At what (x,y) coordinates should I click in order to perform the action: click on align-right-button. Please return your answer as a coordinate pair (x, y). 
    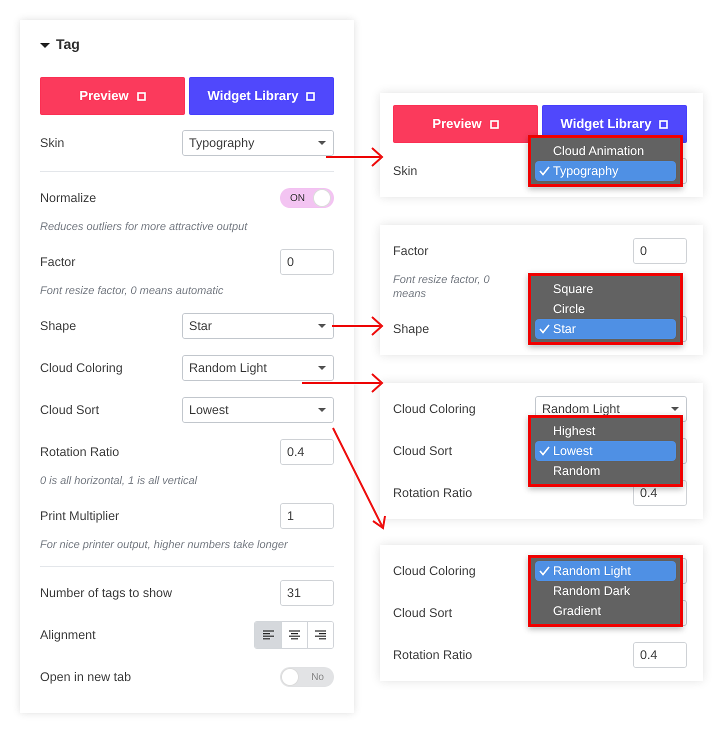
    Looking at the image, I should click on (320, 635).